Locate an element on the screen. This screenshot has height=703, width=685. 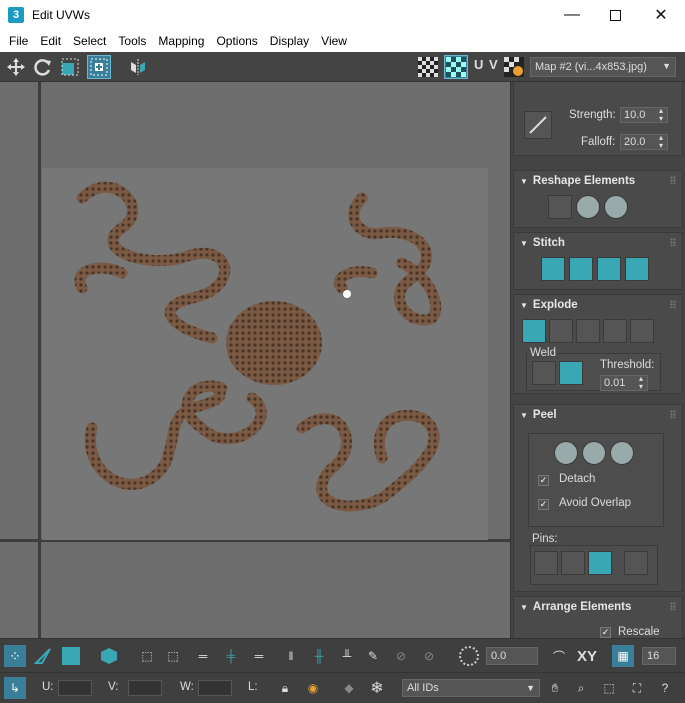
ring-grow-button: ╫ is located at coordinates (319, 656).